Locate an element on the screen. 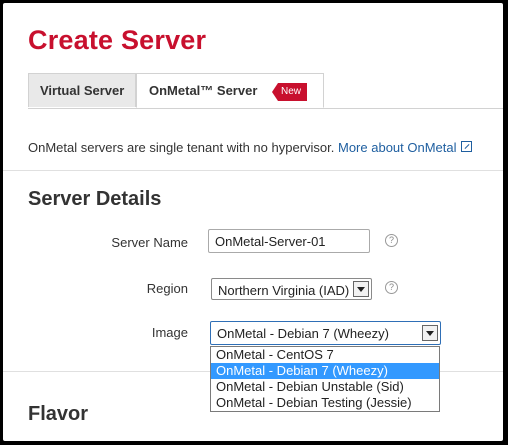 This screenshot has height=445, width=508. image-select: OnMetal - Debian 7 (Wheezy) is located at coordinates (325, 333).